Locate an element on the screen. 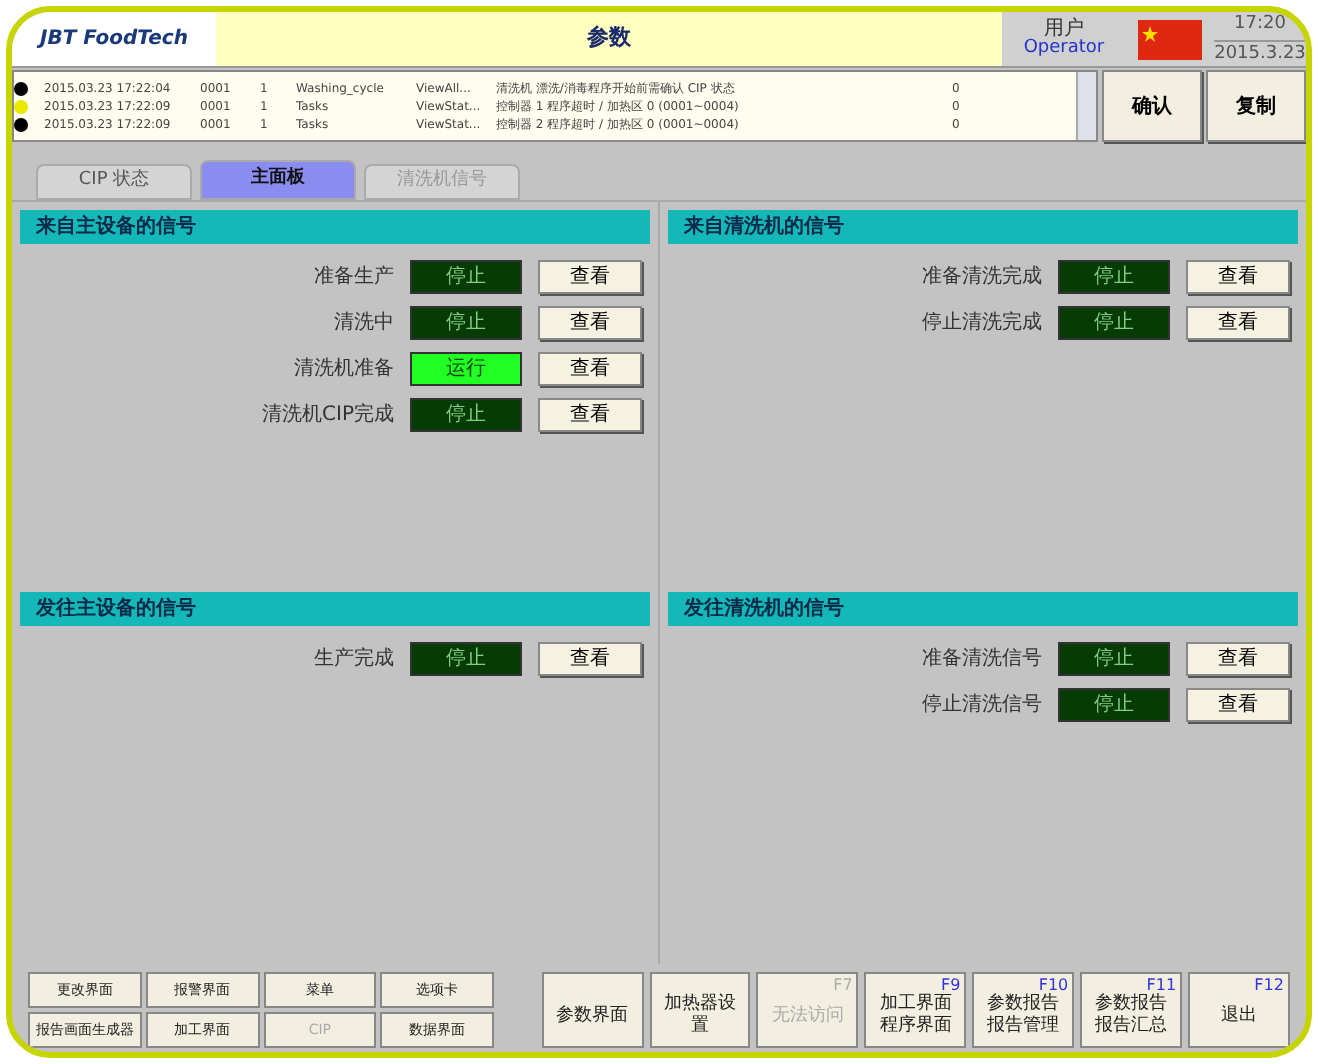 The image size is (1318, 1064). function-key-button: 参数界面 is located at coordinates (592, 1010).